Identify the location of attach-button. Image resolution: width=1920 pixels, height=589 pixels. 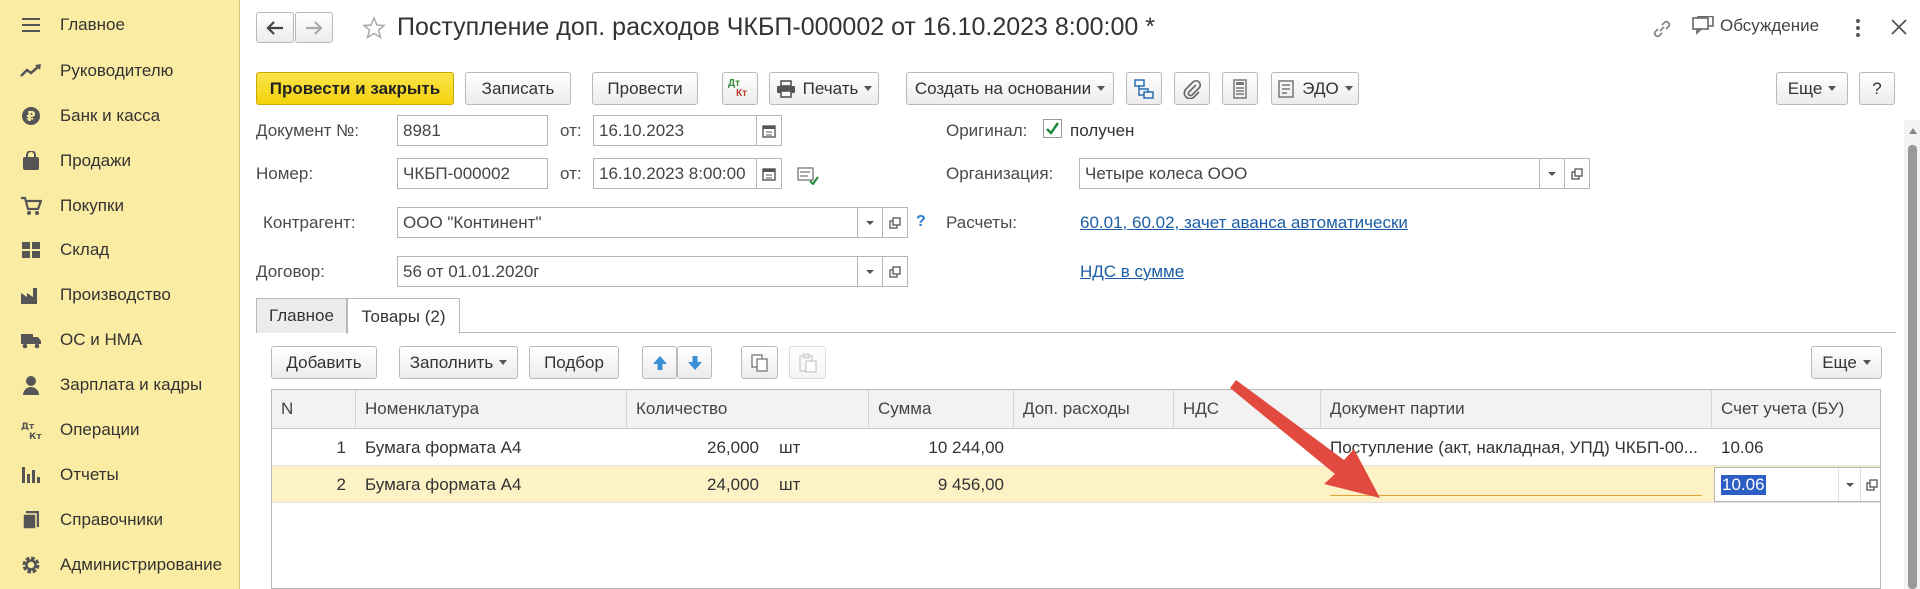
(1192, 88).